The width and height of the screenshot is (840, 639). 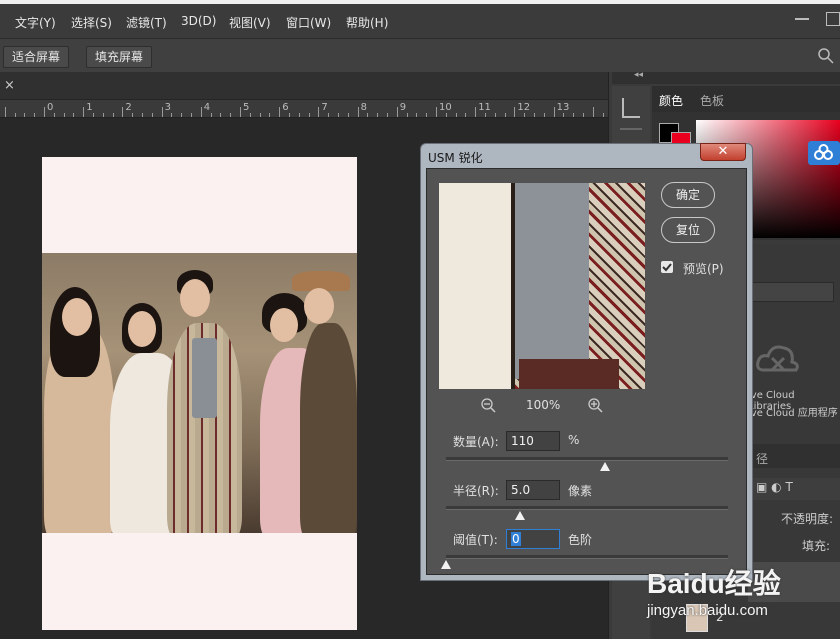 I want to click on menu-3d: 3D(D), so click(x=198, y=21).